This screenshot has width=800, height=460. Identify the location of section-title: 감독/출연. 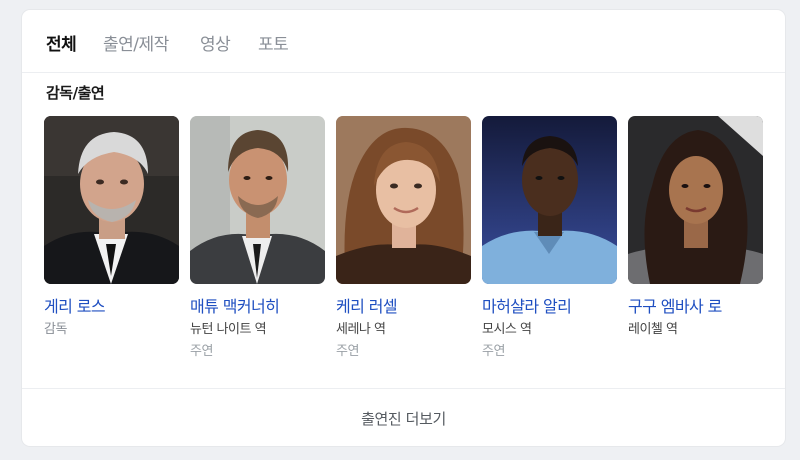
(75, 93).